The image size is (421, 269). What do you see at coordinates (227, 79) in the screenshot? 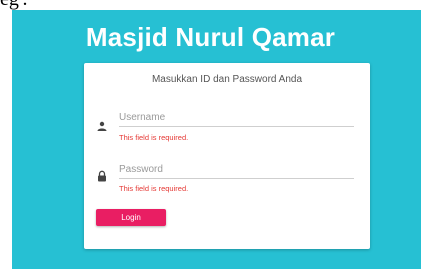
I see `login-instructions: Masukkan ID dan Password Anda` at bounding box center [227, 79].